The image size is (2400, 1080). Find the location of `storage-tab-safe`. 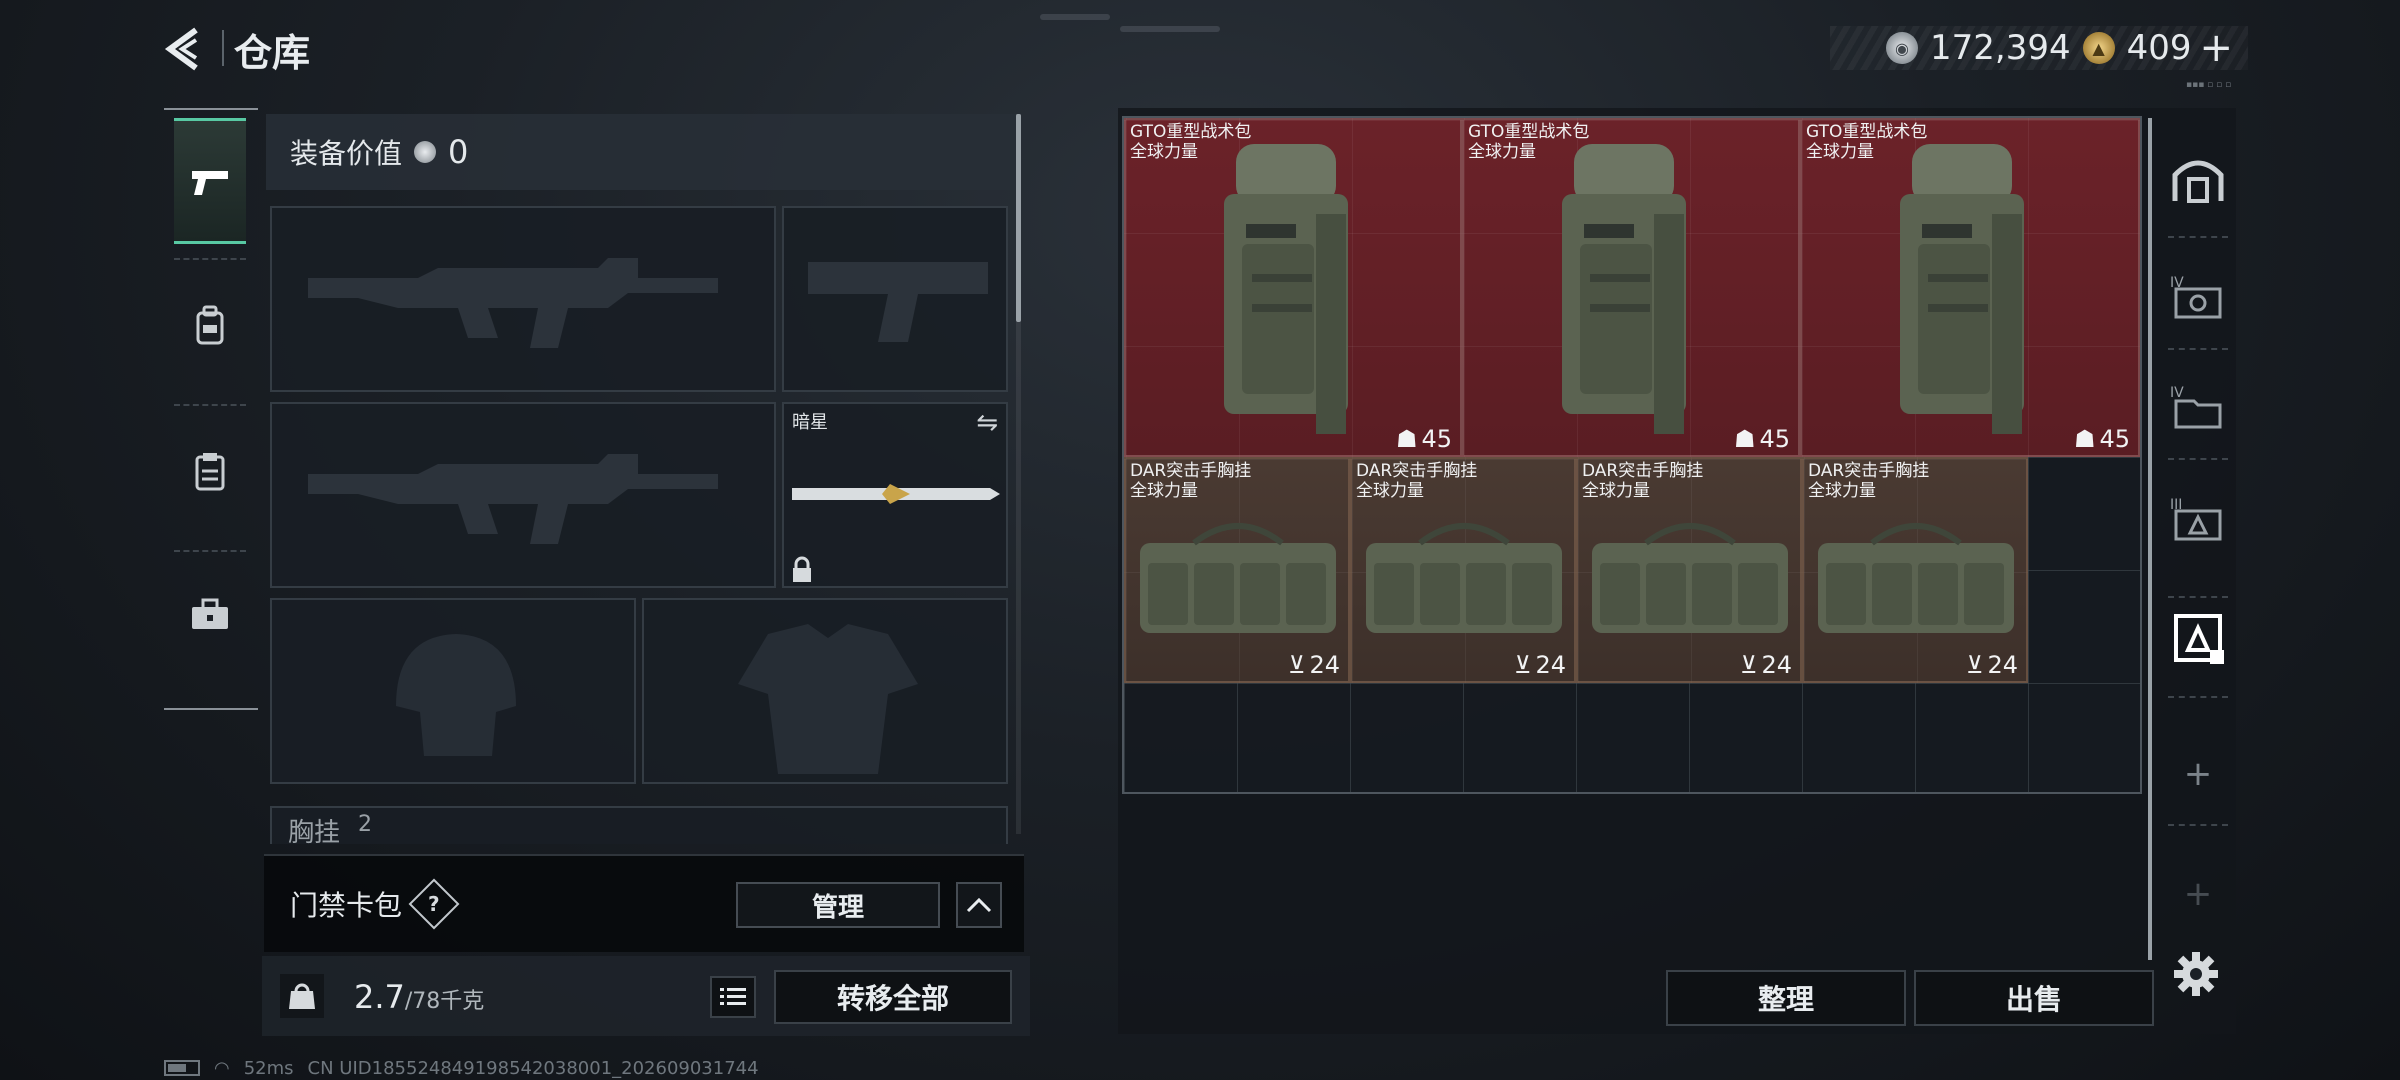

storage-tab-safe is located at coordinates (2198, 180).